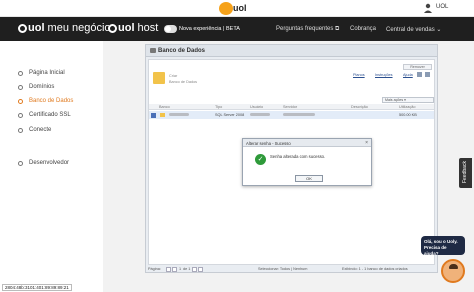  Describe the element at coordinates (307, 29) in the screenshot. I see `nav-faq: Perguntas frequentes ⧉` at that location.